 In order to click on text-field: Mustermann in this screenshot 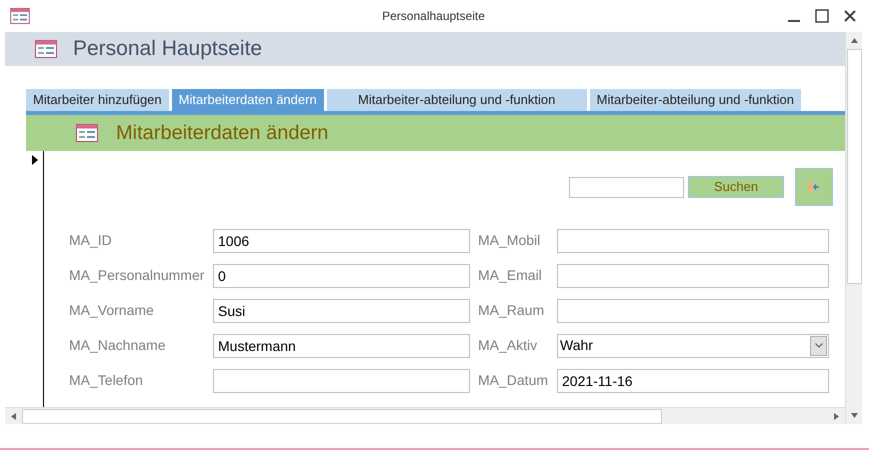, I will do `click(341, 346)`.